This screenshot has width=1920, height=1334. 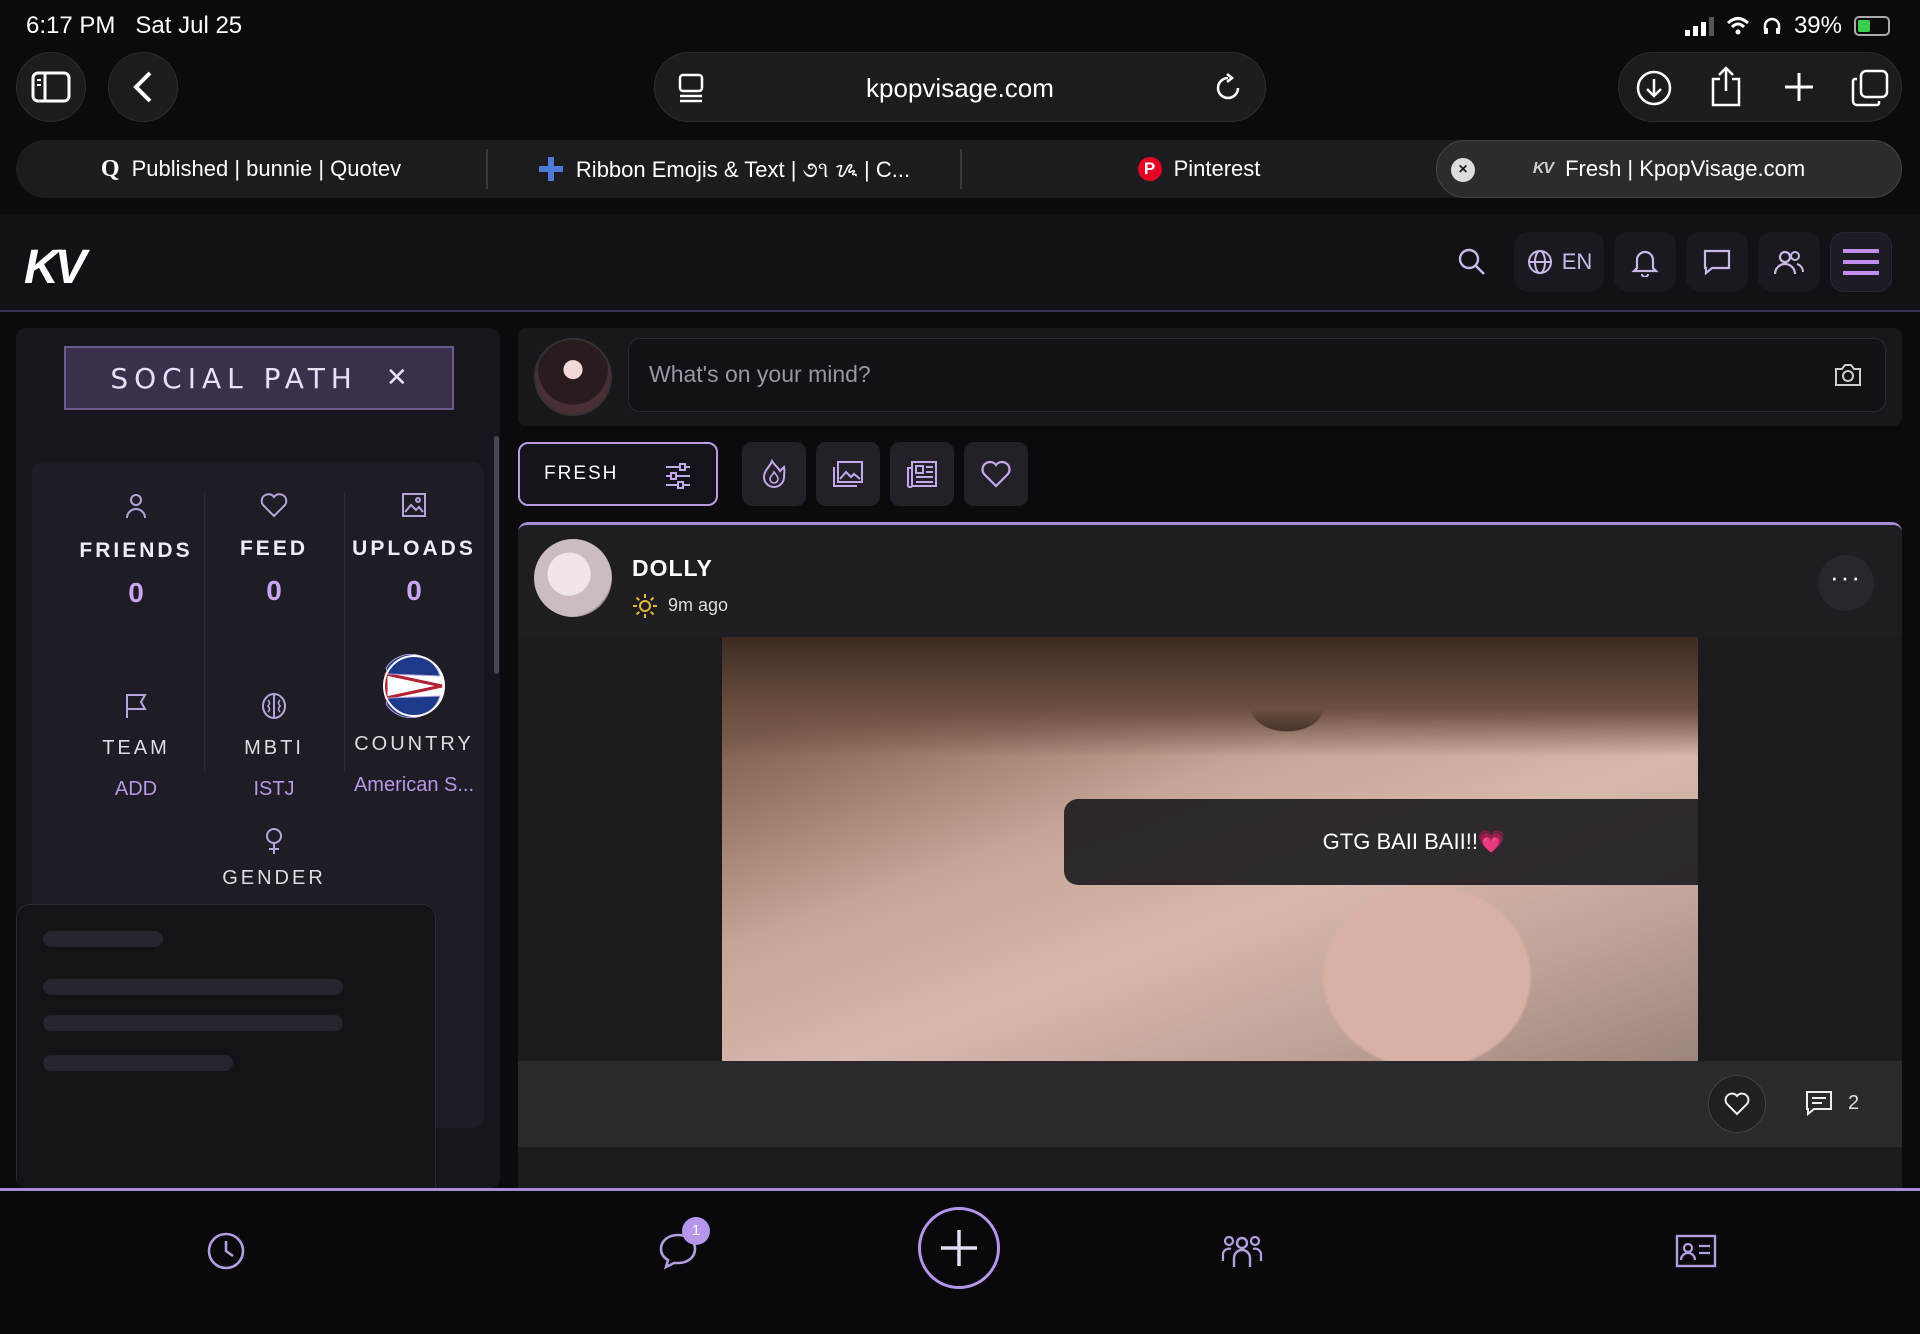 What do you see at coordinates (143, 87) in the screenshot?
I see `back-button` at bounding box center [143, 87].